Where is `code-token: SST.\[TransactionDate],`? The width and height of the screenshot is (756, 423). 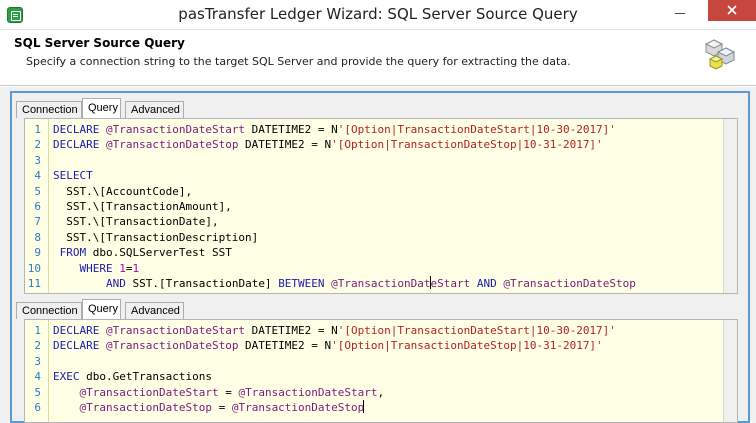
code-token: SST.\[TransactionDate], is located at coordinates (136, 222).